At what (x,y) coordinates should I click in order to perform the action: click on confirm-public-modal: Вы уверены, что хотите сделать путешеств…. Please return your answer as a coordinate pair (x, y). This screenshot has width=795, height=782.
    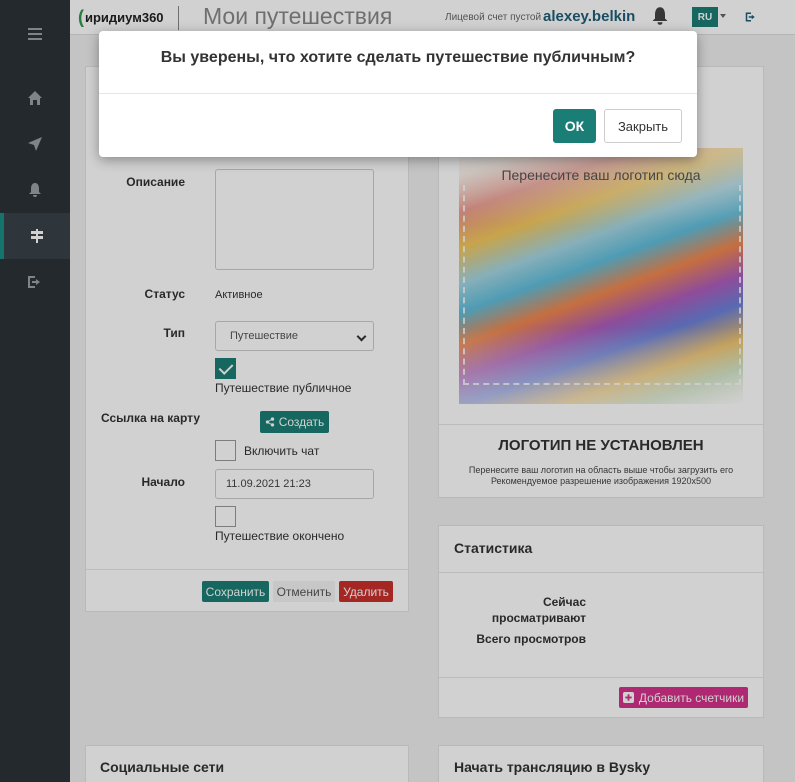
    Looking at the image, I should click on (398, 94).